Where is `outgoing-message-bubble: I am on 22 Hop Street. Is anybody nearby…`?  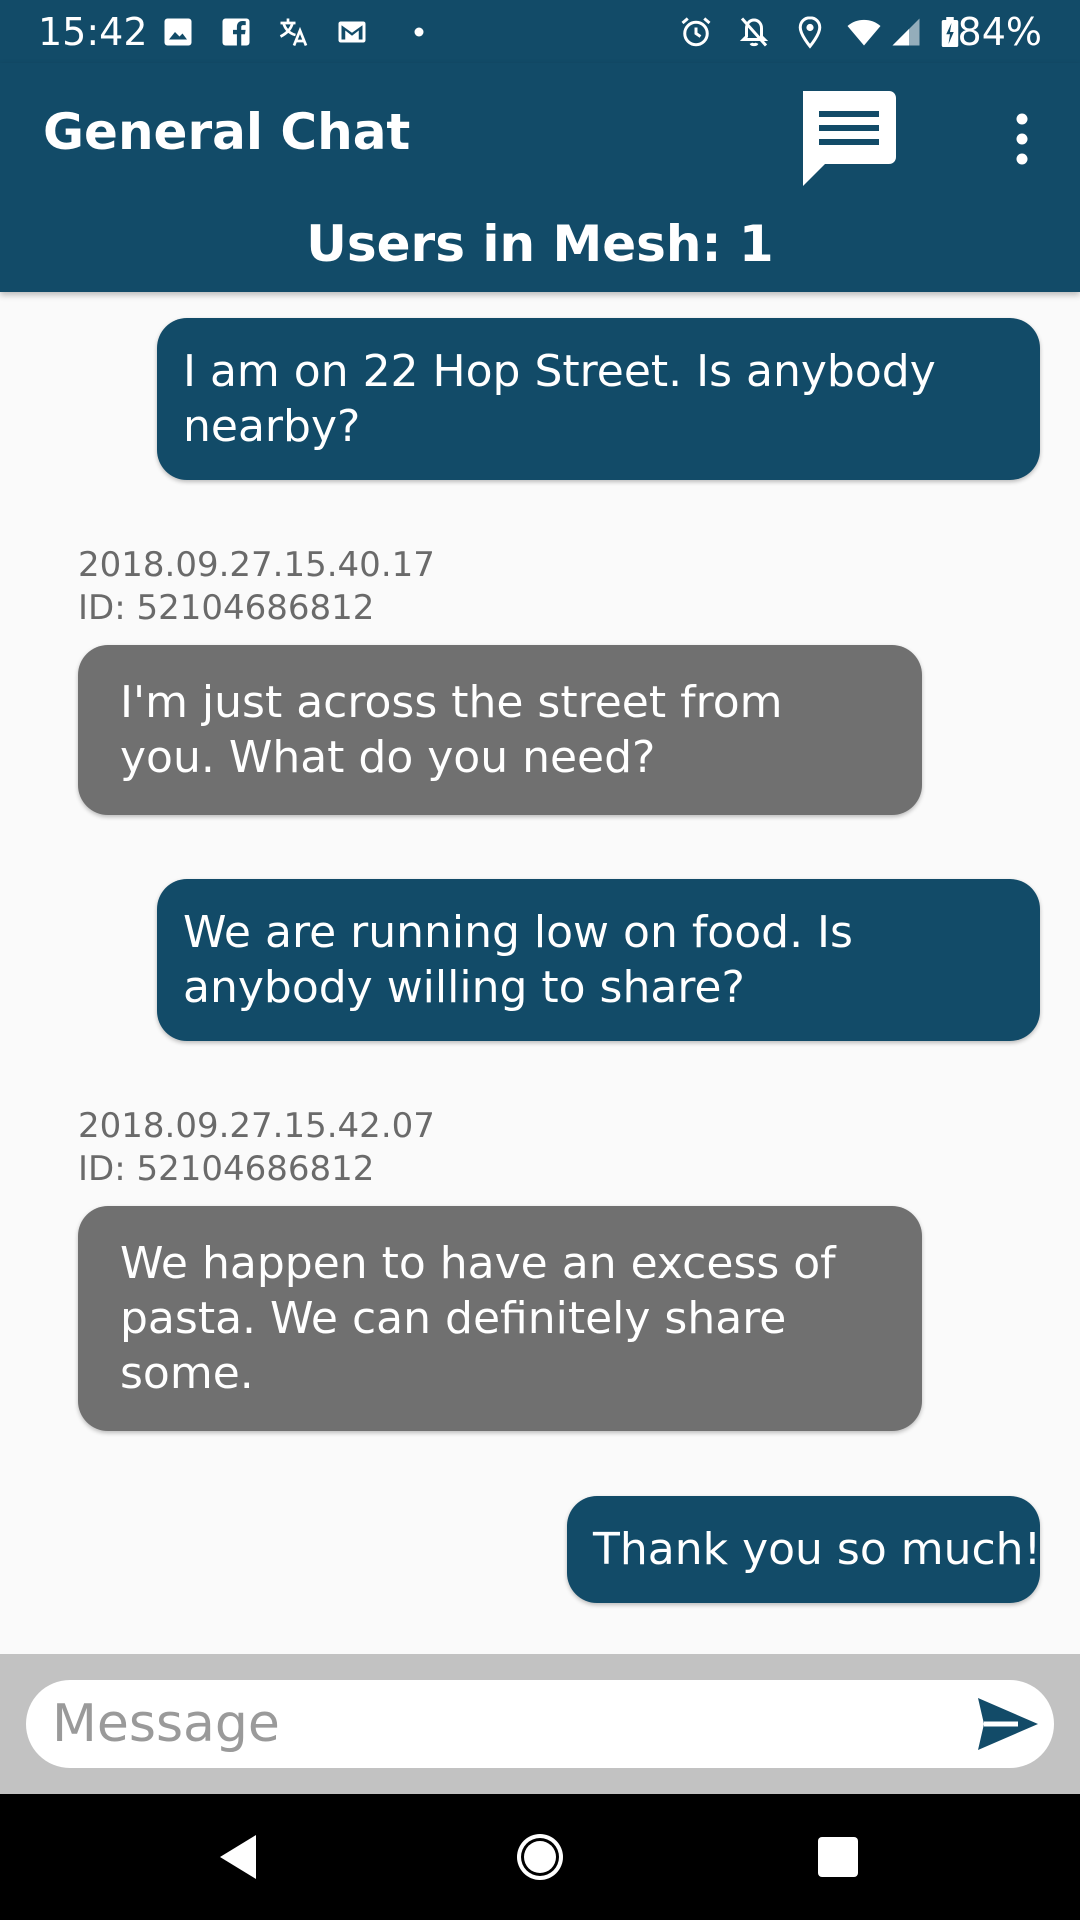 outgoing-message-bubble: I am on 22 Hop Street. Is anybody nearby… is located at coordinates (598, 399).